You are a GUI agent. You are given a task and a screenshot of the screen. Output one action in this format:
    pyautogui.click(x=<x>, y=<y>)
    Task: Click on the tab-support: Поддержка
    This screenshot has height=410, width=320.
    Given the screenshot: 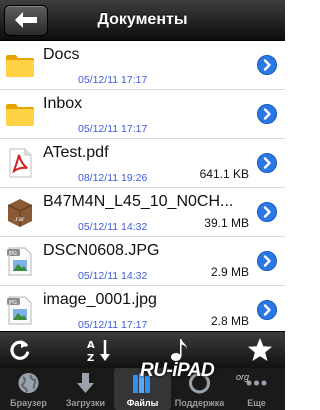 What is the action you would take?
    pyautogui.click(x=199, y=389)
    